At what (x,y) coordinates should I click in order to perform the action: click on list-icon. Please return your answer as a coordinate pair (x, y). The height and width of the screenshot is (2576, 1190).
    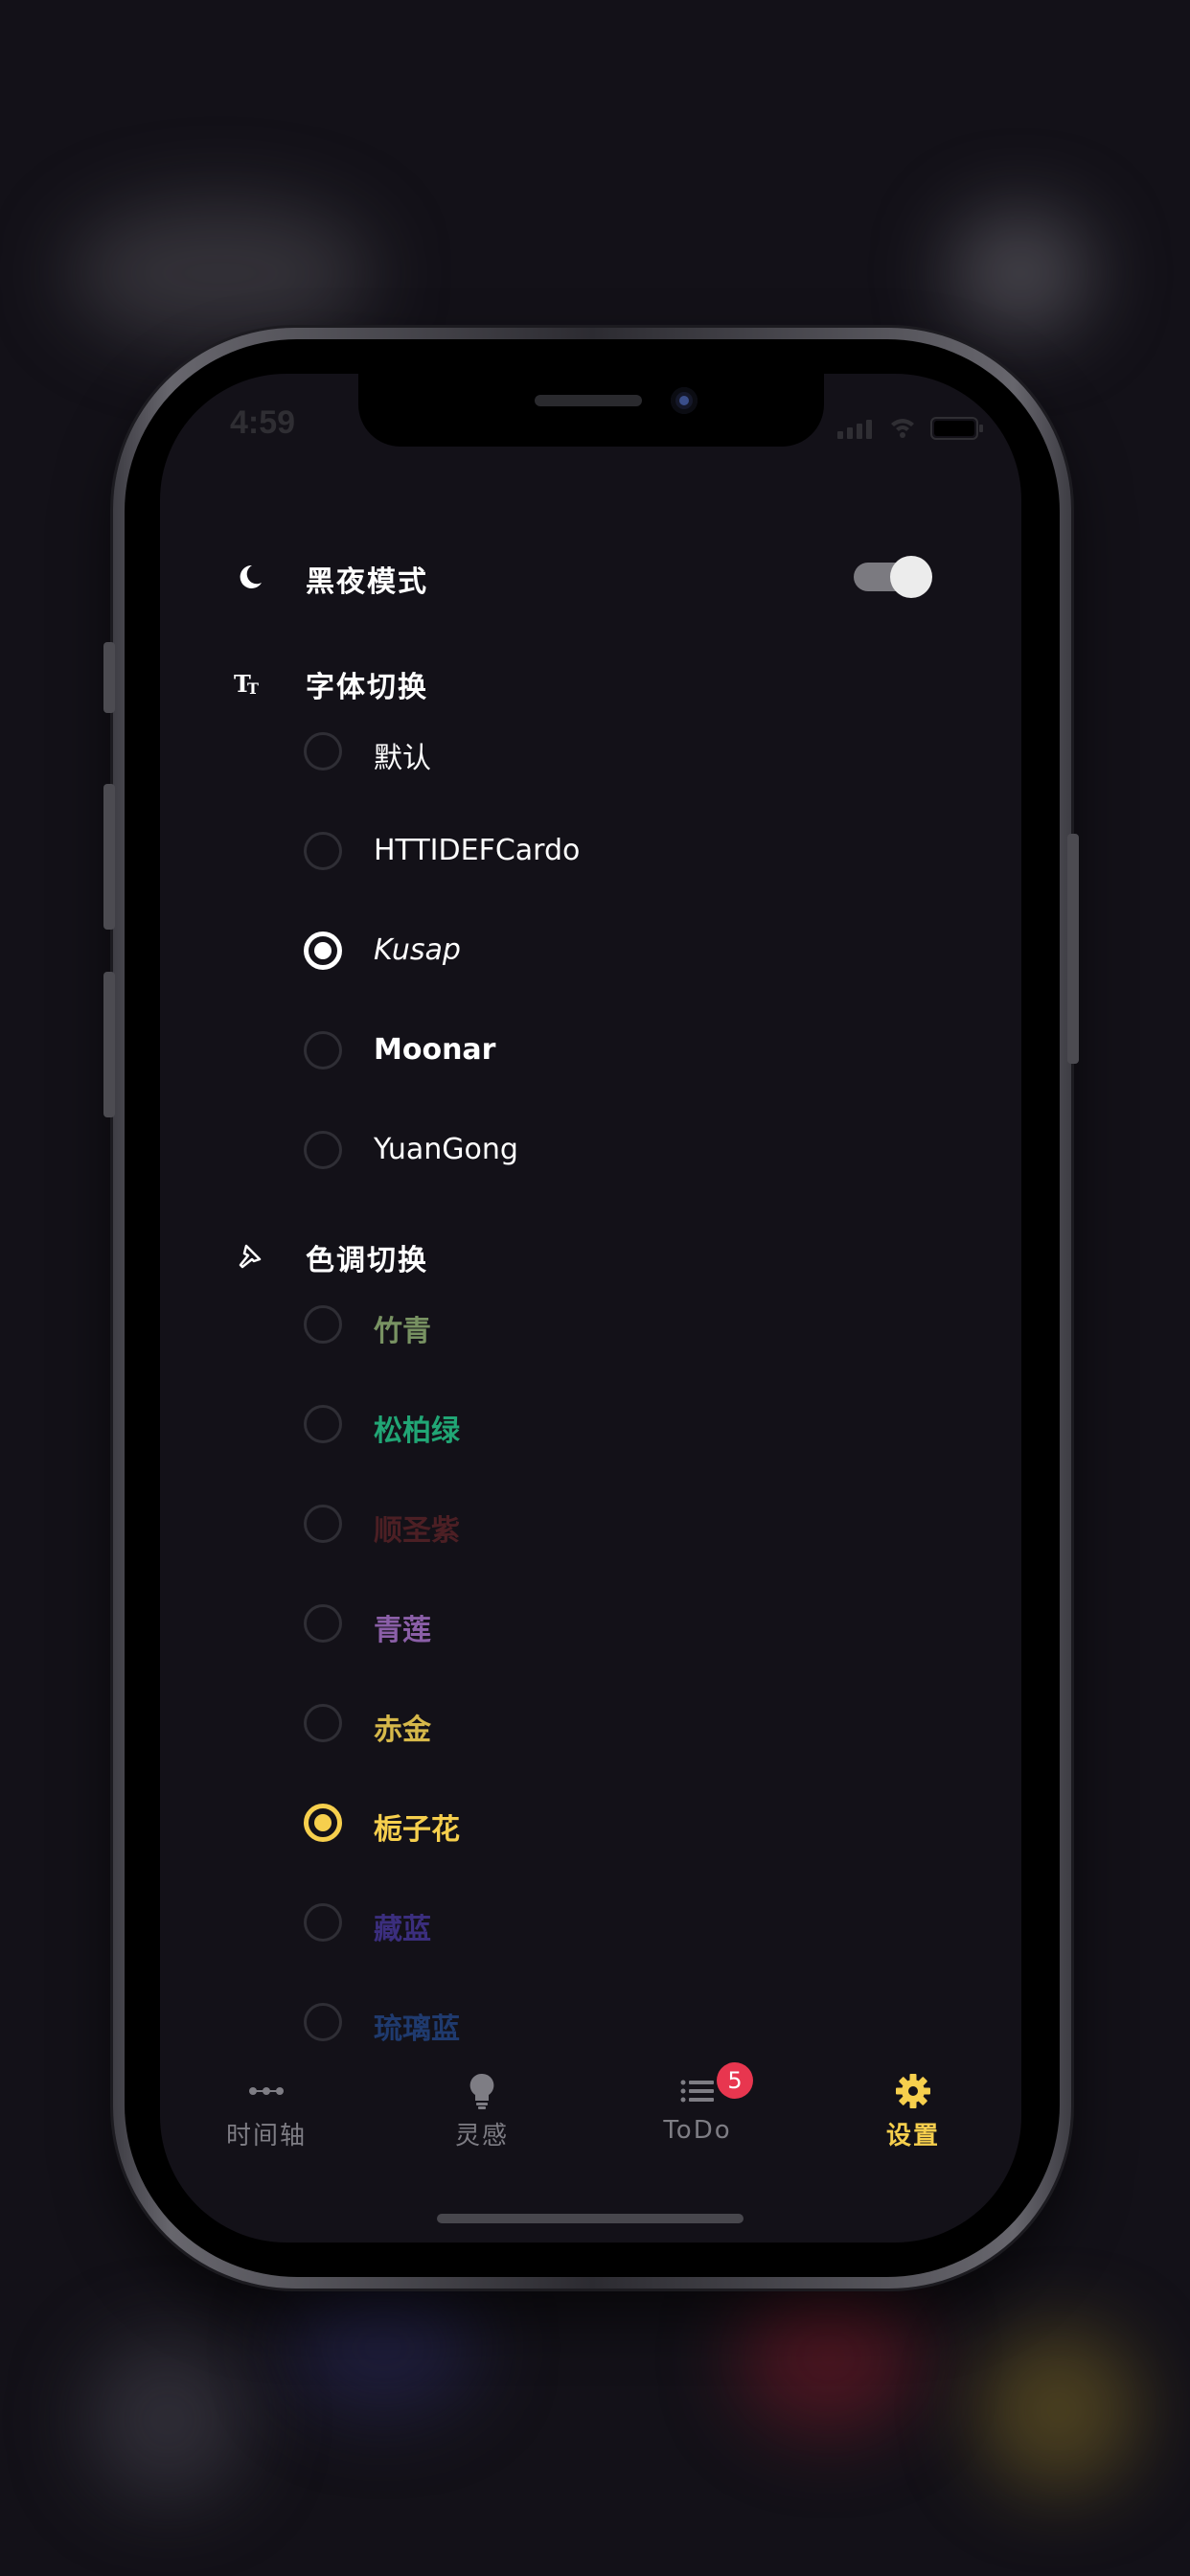
    Looking at the image, I should click on (697, 2091).